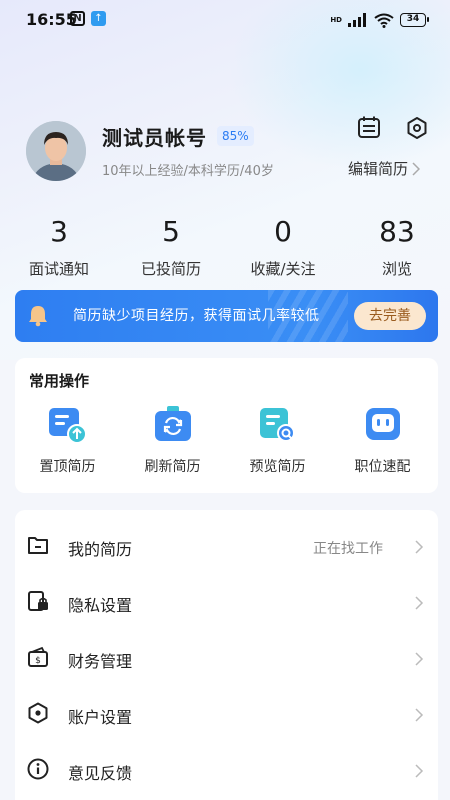 This screenshot has width=450, height=800. Describe the element at coordinates (59, 381) in the screenshot. I see `quick-actions-title: 常用操作` at that location.